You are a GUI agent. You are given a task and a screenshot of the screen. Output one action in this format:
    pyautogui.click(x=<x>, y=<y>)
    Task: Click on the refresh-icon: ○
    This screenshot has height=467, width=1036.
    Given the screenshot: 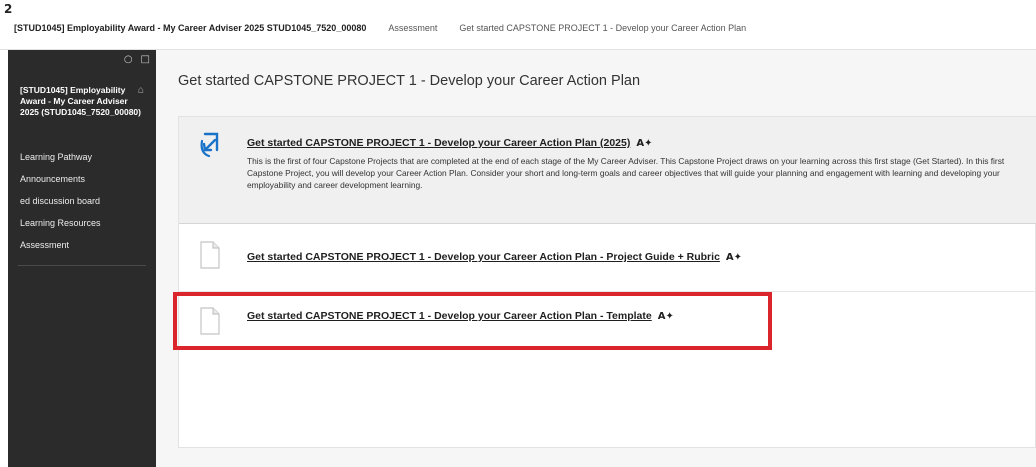 What is the action you would take?
    pyautogui.click(x=128, y=59)
    